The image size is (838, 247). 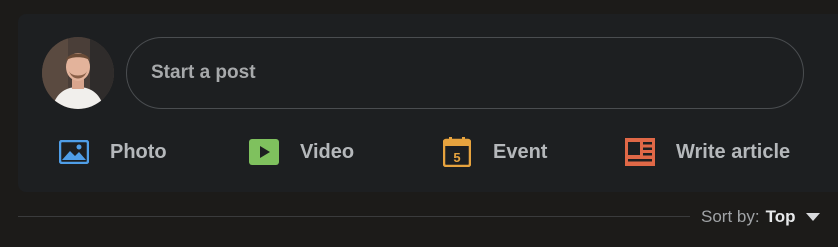 What do you see at coordinates (327, 151) in the screenshot?
I see `video-label: Video` at bounding box center [327, 151].